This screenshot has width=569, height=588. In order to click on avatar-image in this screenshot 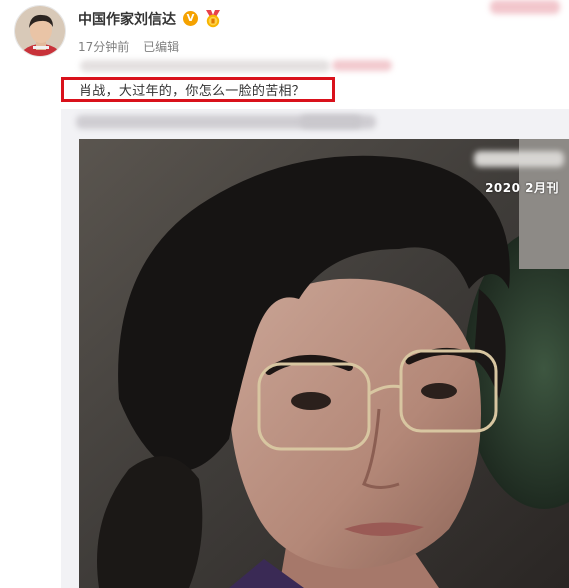, I will do `click(40, 31)`.